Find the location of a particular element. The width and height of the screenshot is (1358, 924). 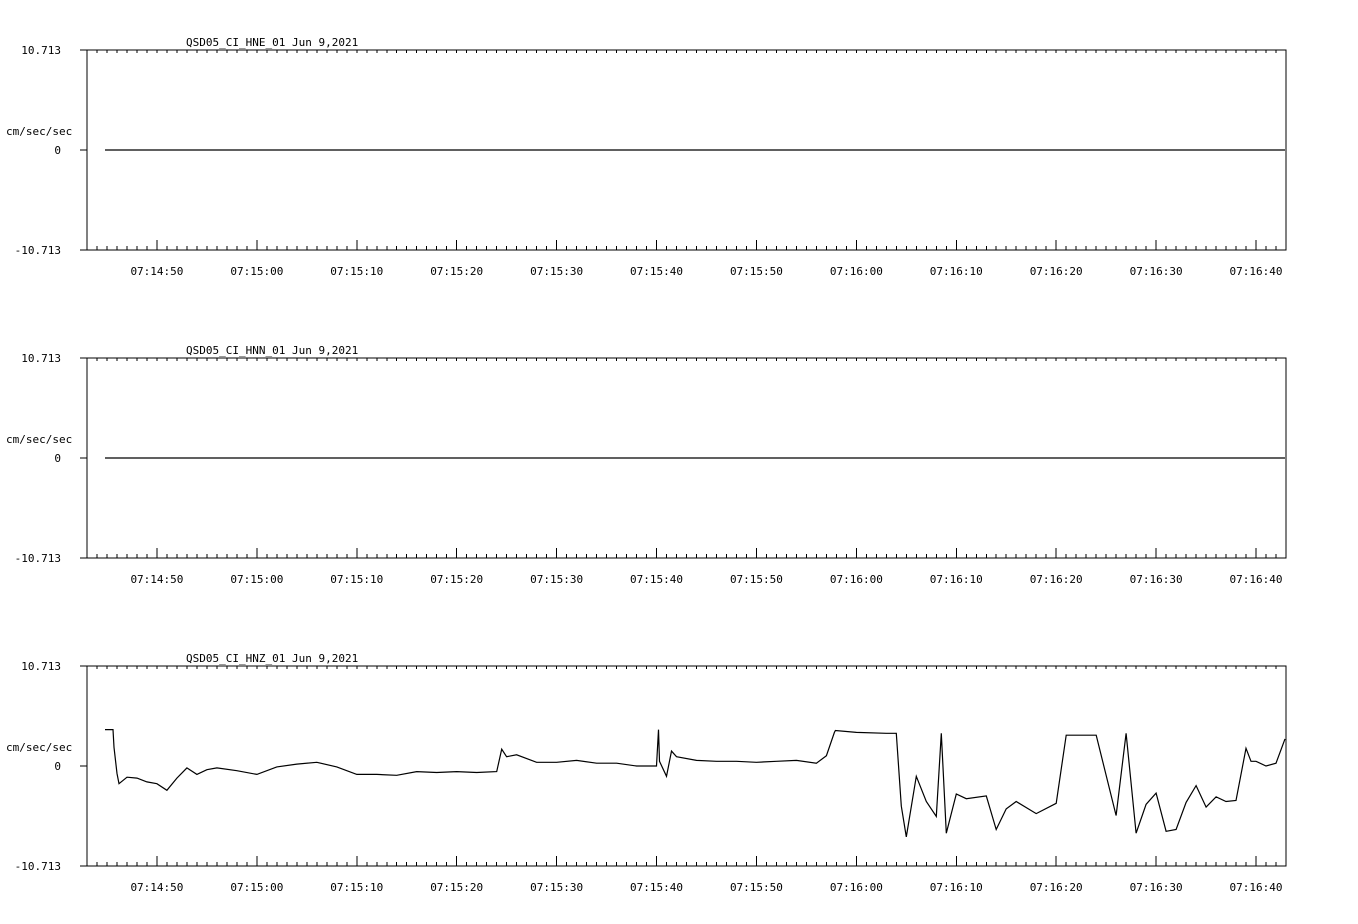

panel-title: QSD05_CI_HNN_01 Jun 9,2021 is located at coordinates (272, 350).